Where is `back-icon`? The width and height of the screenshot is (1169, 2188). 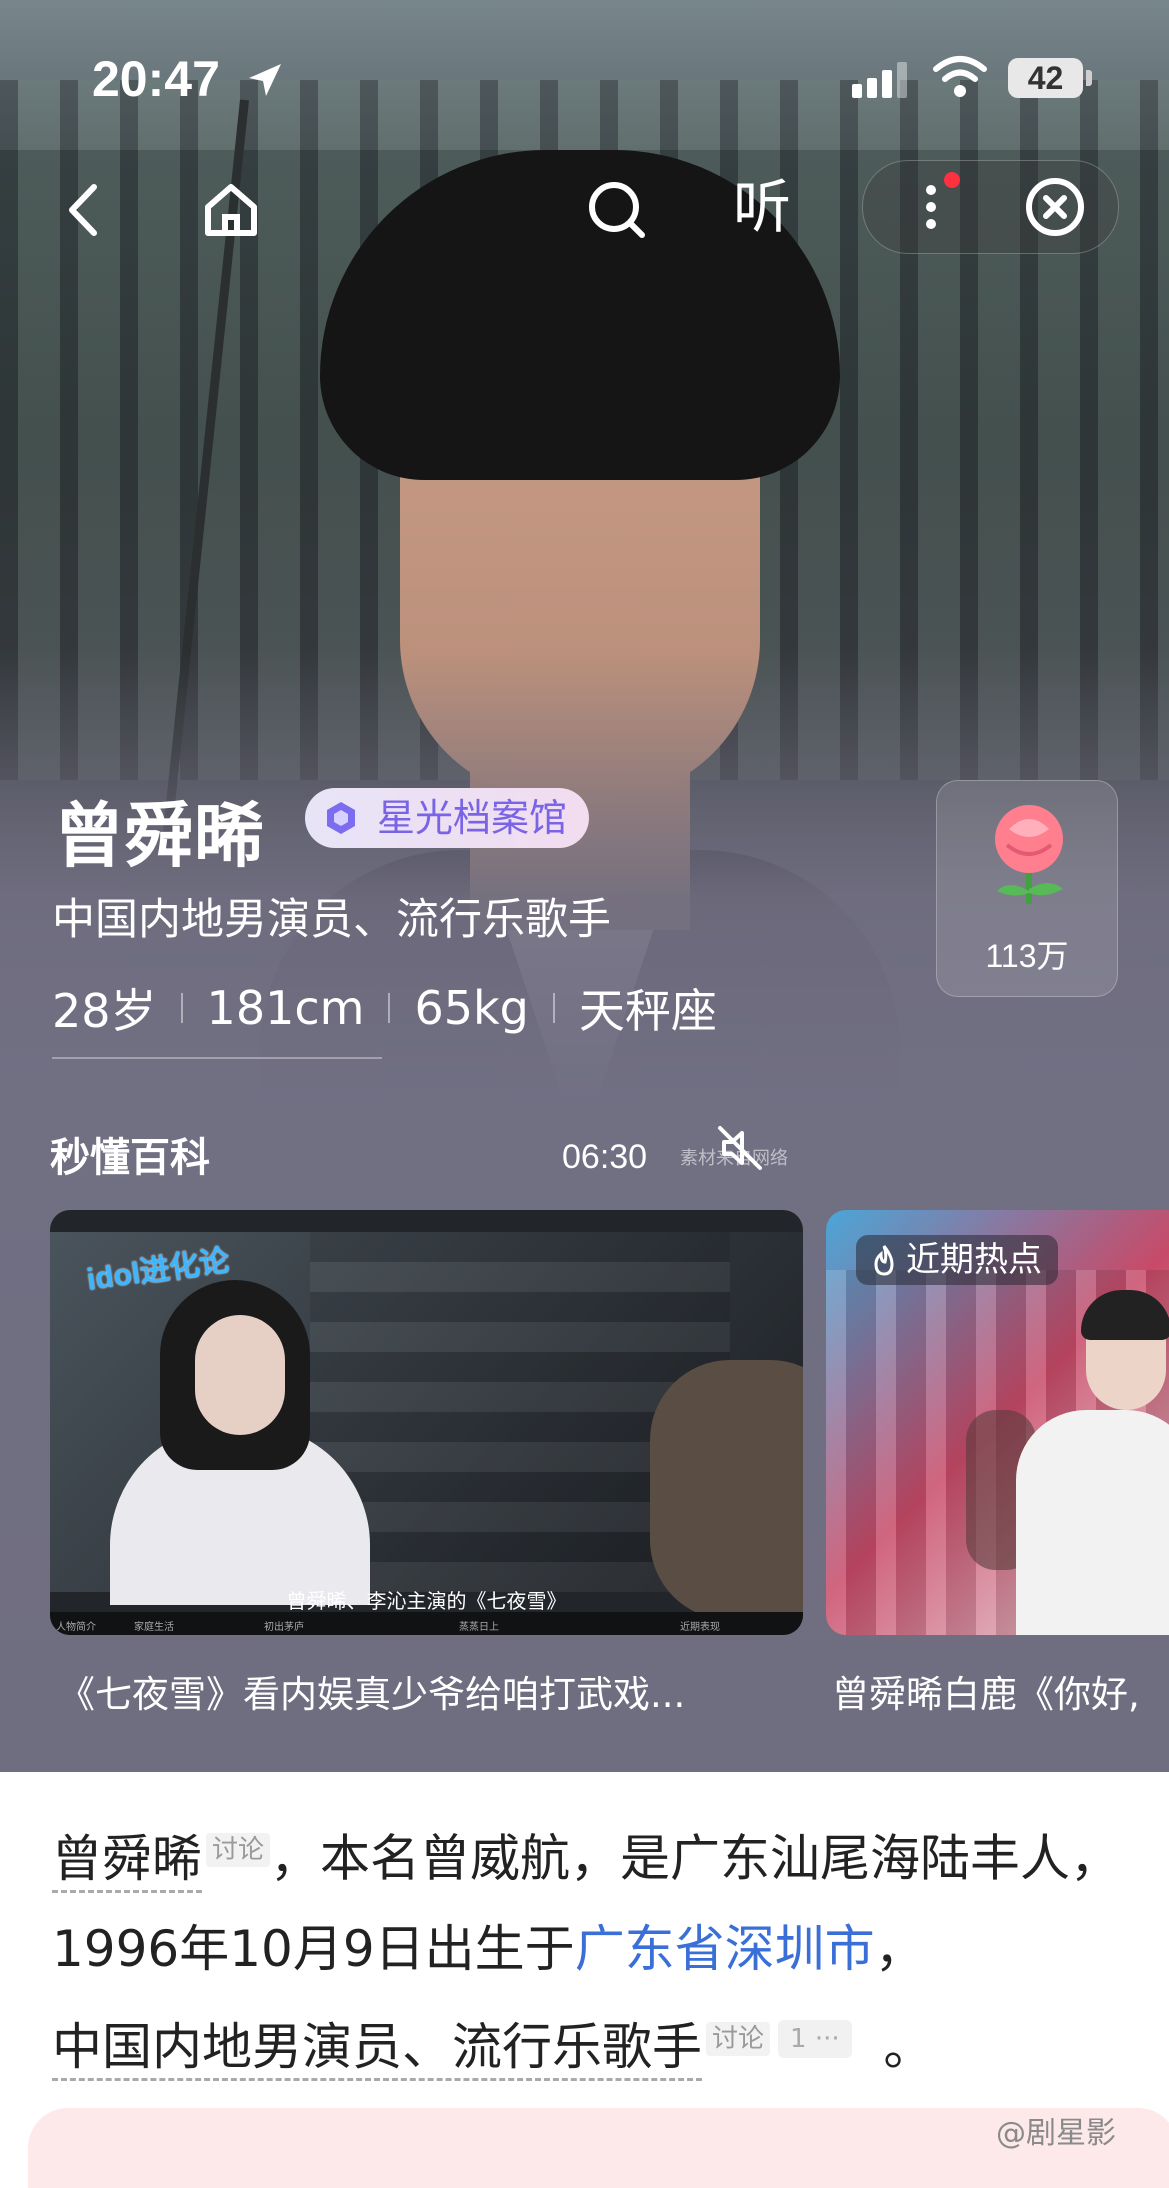
back-icon is located at coordinates (85, 210).